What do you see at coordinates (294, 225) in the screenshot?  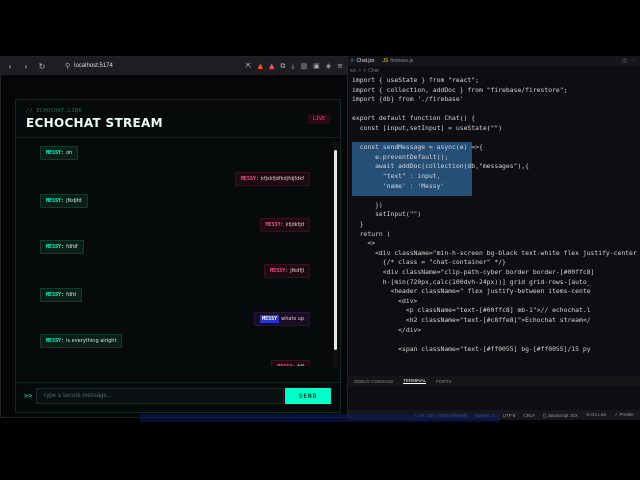 I see `message-text: kfjdkfjd` at bounding box center [294, 225].